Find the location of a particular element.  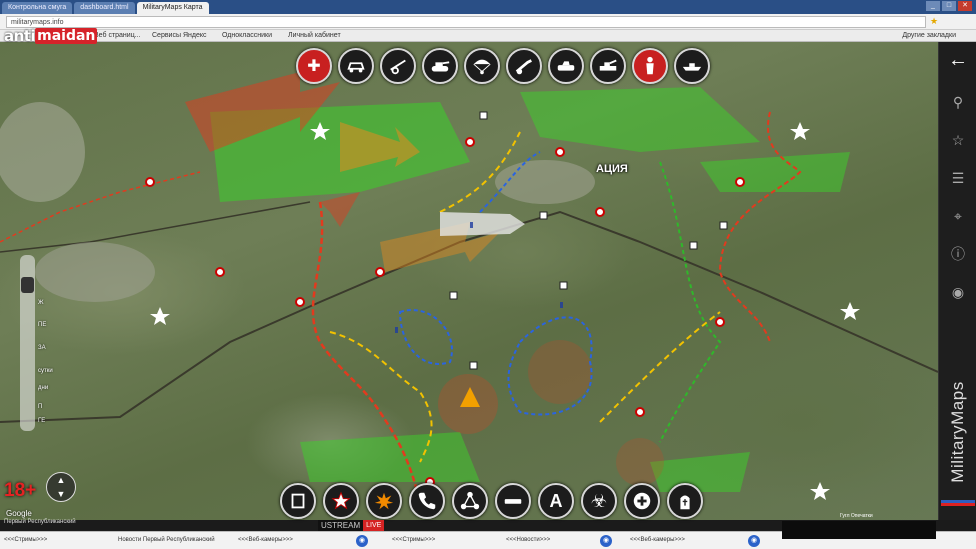

plus-icon is located at coordinates (642, 501).